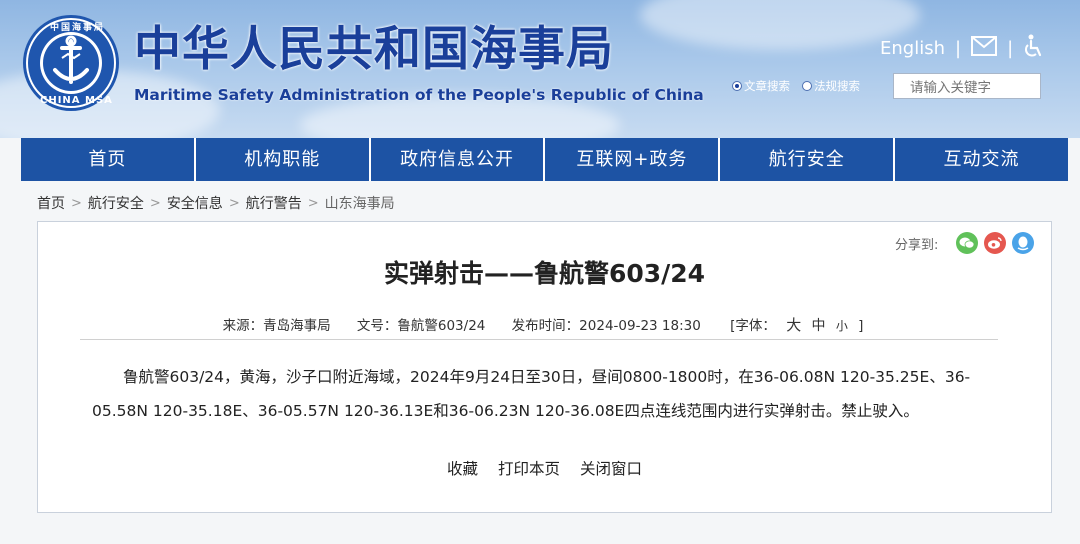  Describe the element at coordinates (807, 86) in the screenshot. I see `radio-icon` at that location.